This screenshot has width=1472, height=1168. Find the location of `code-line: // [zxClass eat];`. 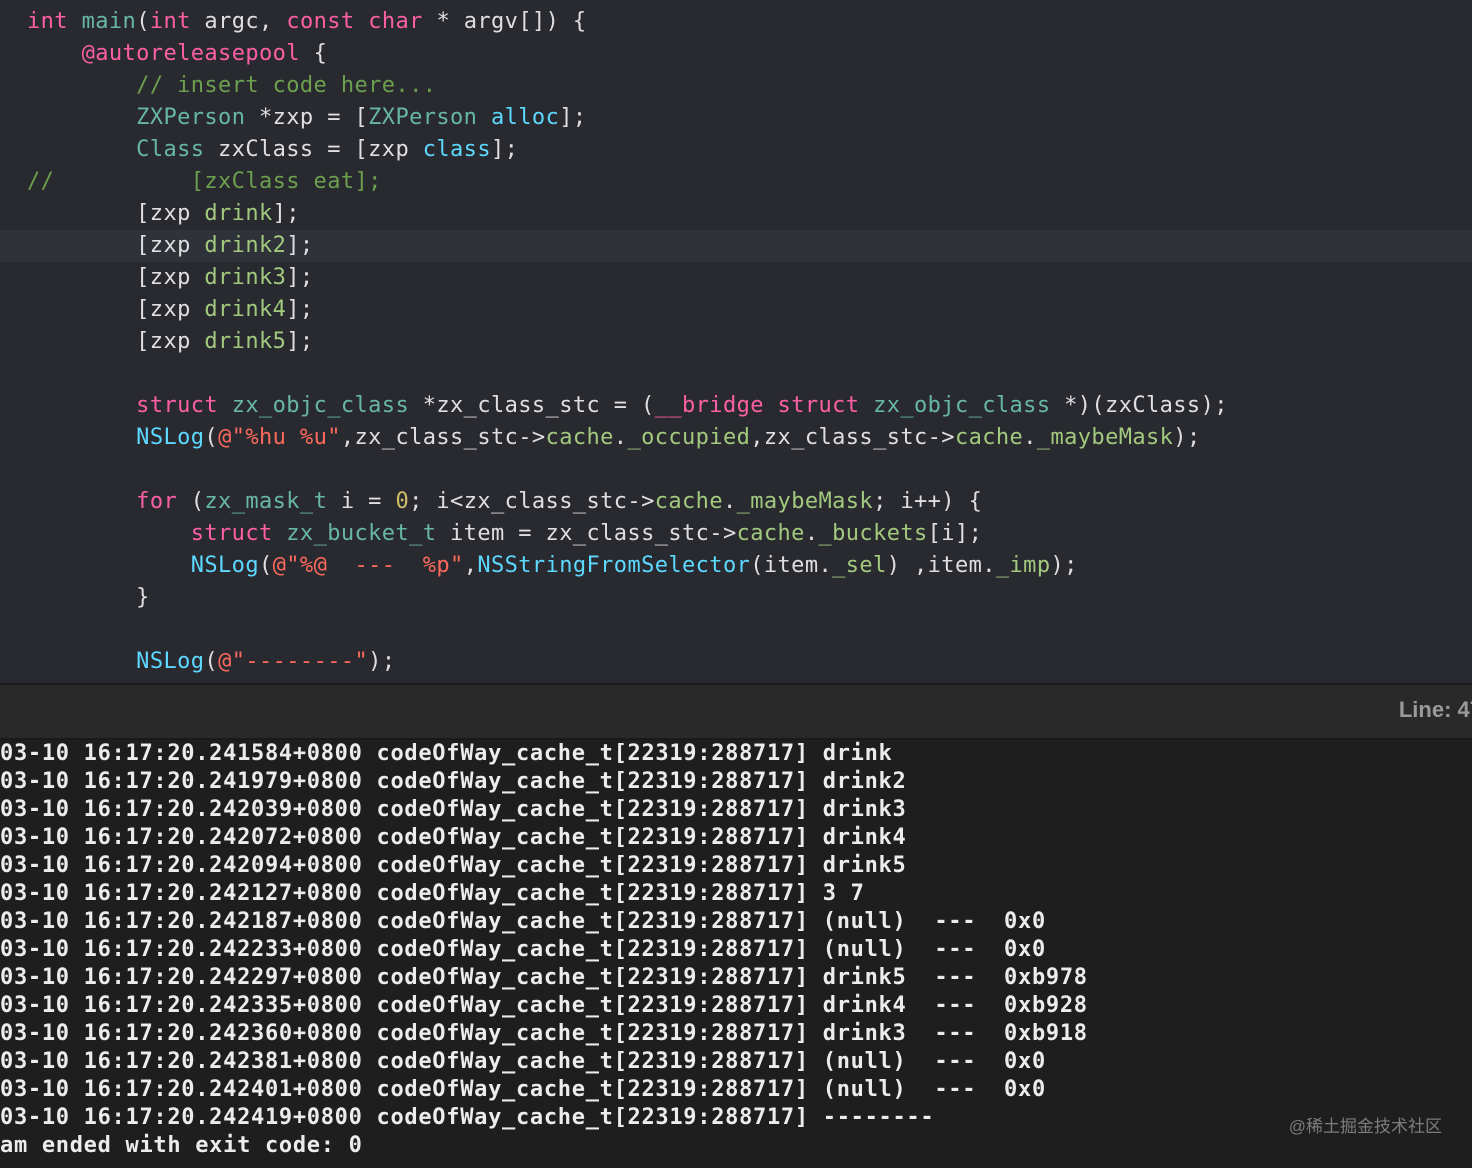

code-line: // [zxClass eat]; is located at coordinates (736, 182).